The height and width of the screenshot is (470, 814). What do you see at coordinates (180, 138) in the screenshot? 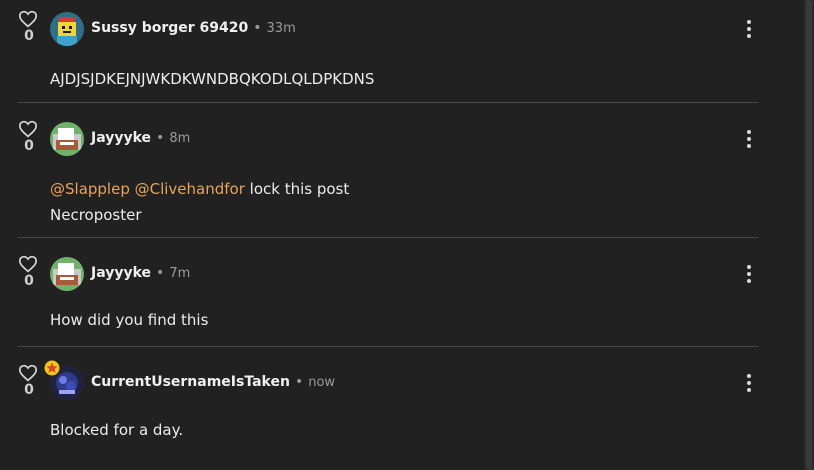
I see `timestamp: 8m` at bounding box center [180, 138].